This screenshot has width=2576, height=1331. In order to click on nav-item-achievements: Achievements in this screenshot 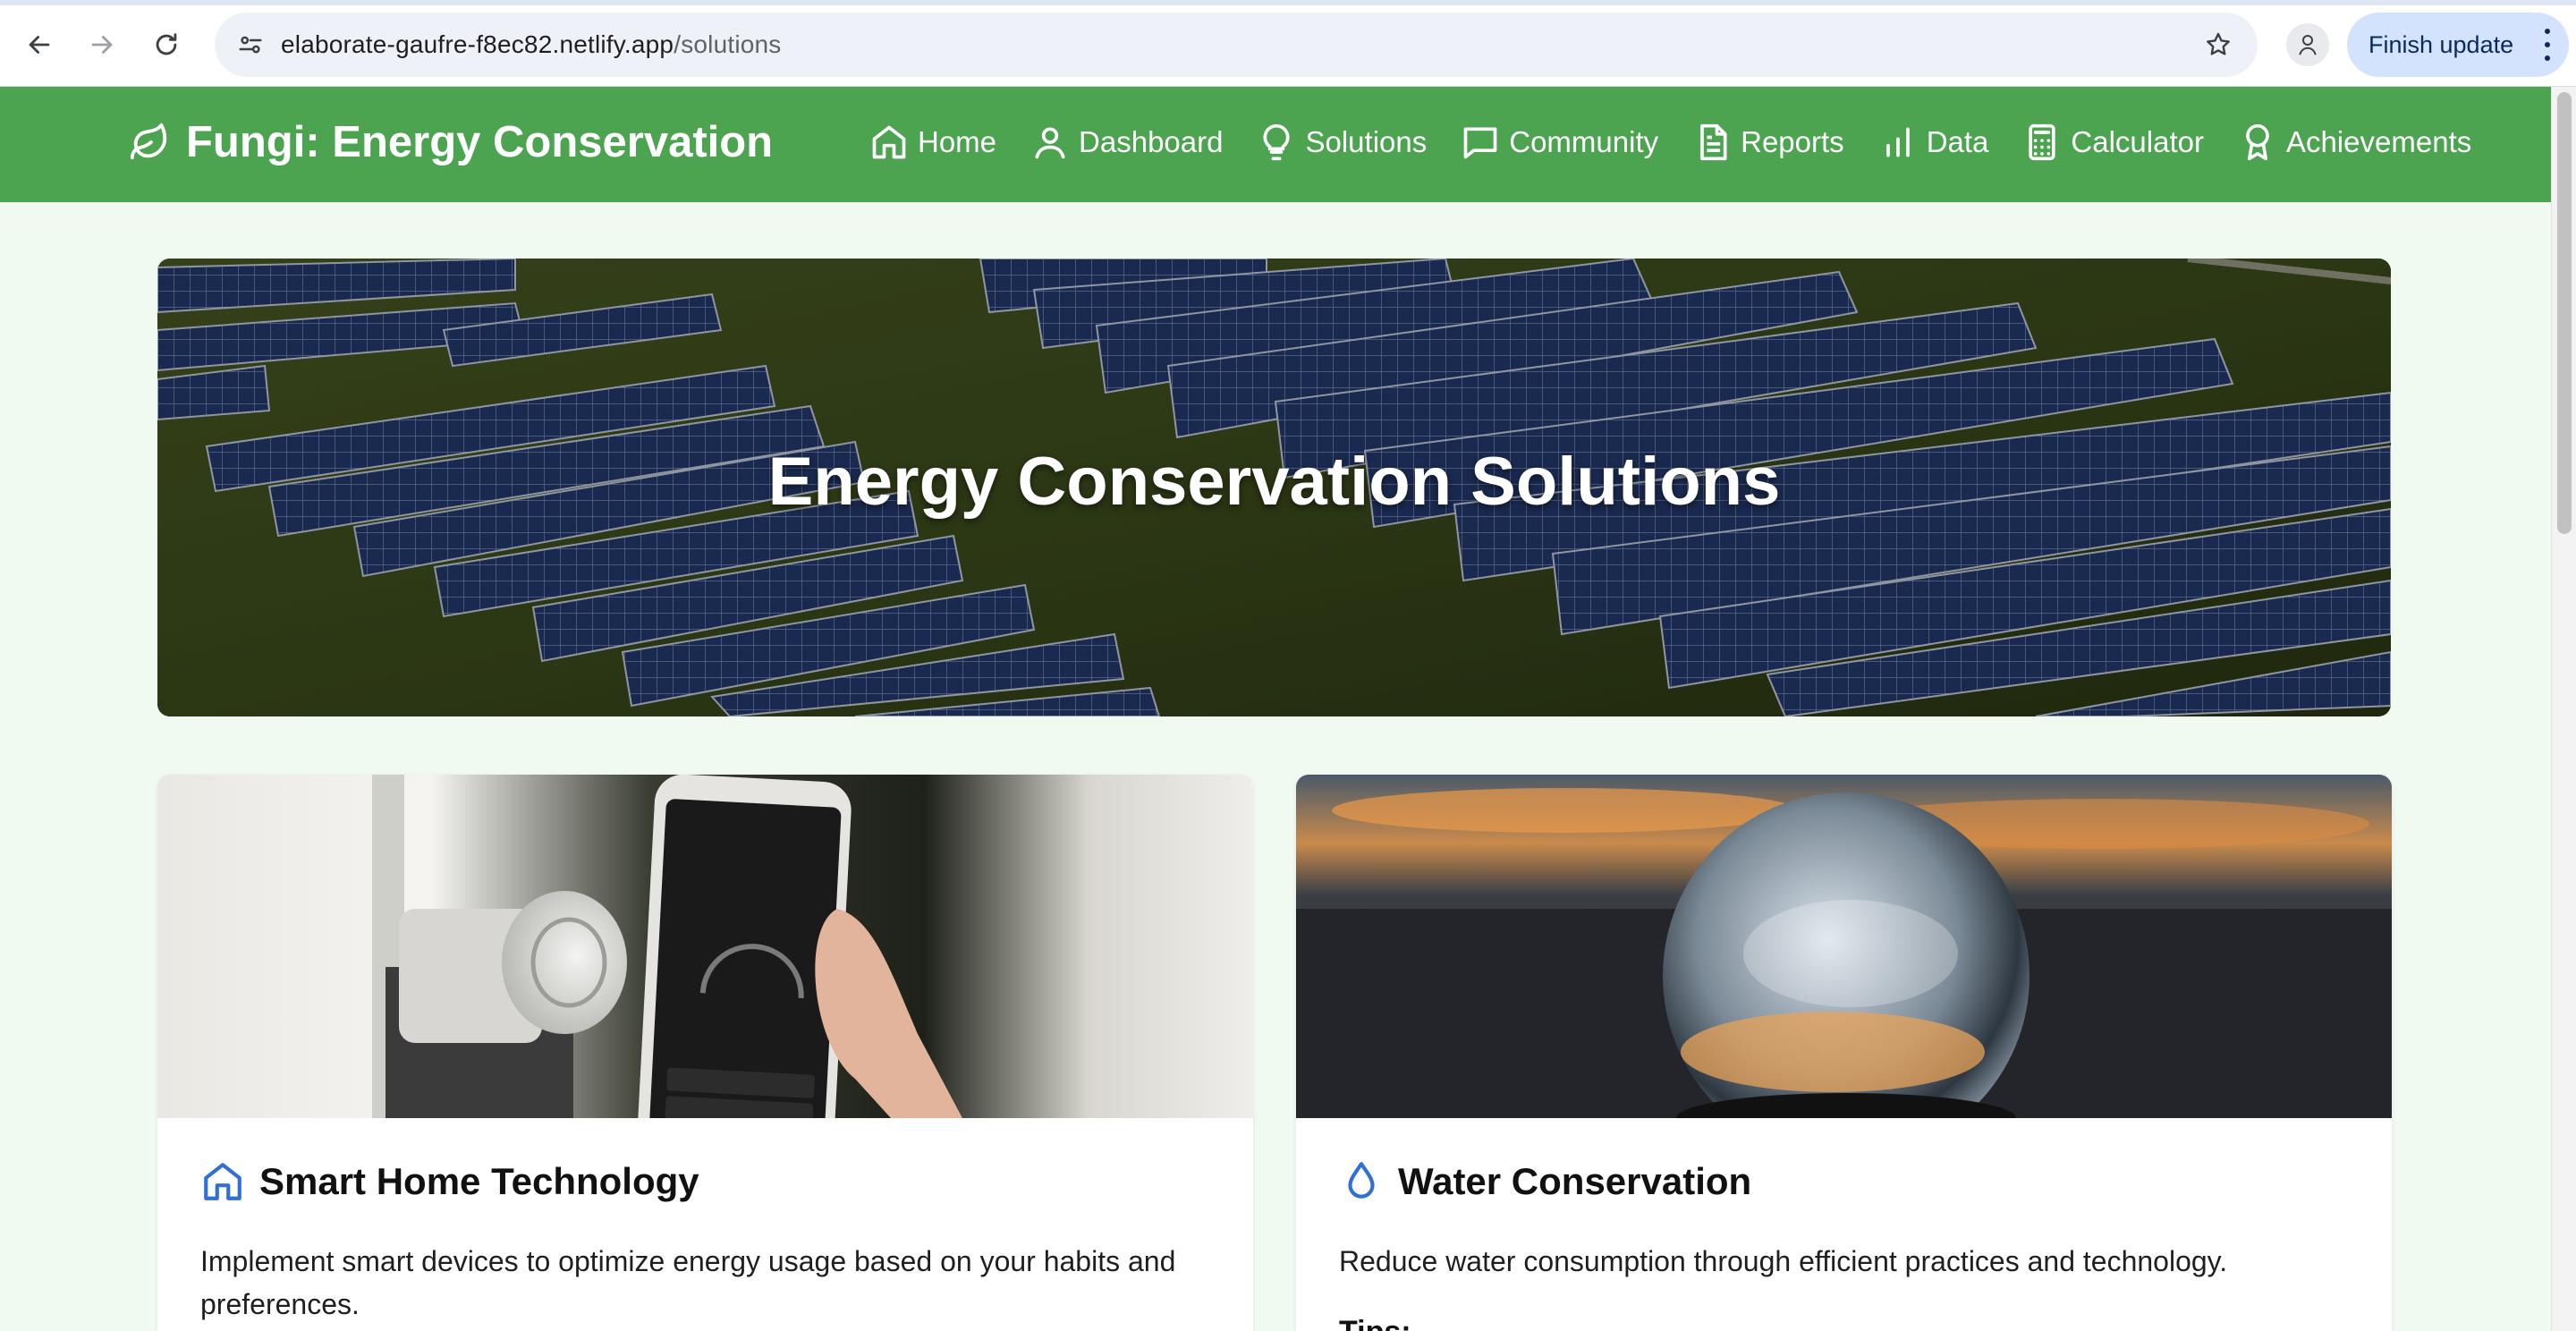, I will do `click(2354, 143)`.